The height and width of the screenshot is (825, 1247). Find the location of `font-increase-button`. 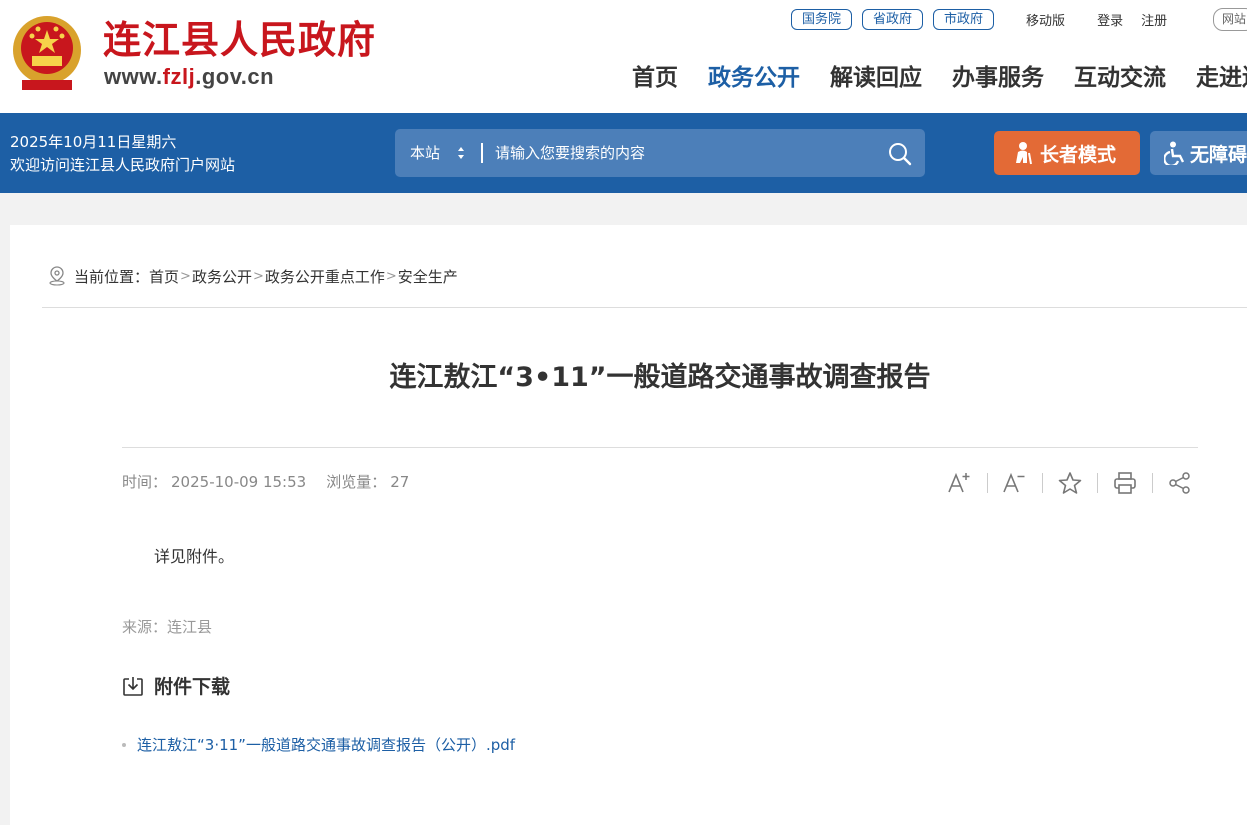

font-increase-button is located at coordinates (960, 483).